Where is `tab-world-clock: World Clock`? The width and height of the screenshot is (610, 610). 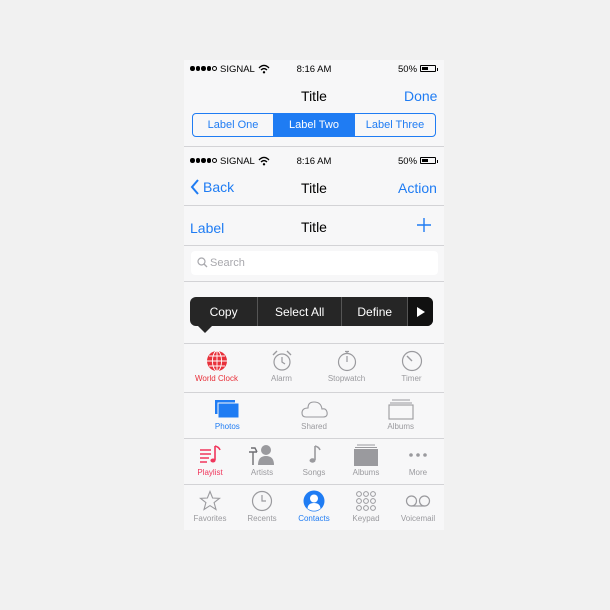
tab-world-clock: World Clock is located at coordinates (216, 367).